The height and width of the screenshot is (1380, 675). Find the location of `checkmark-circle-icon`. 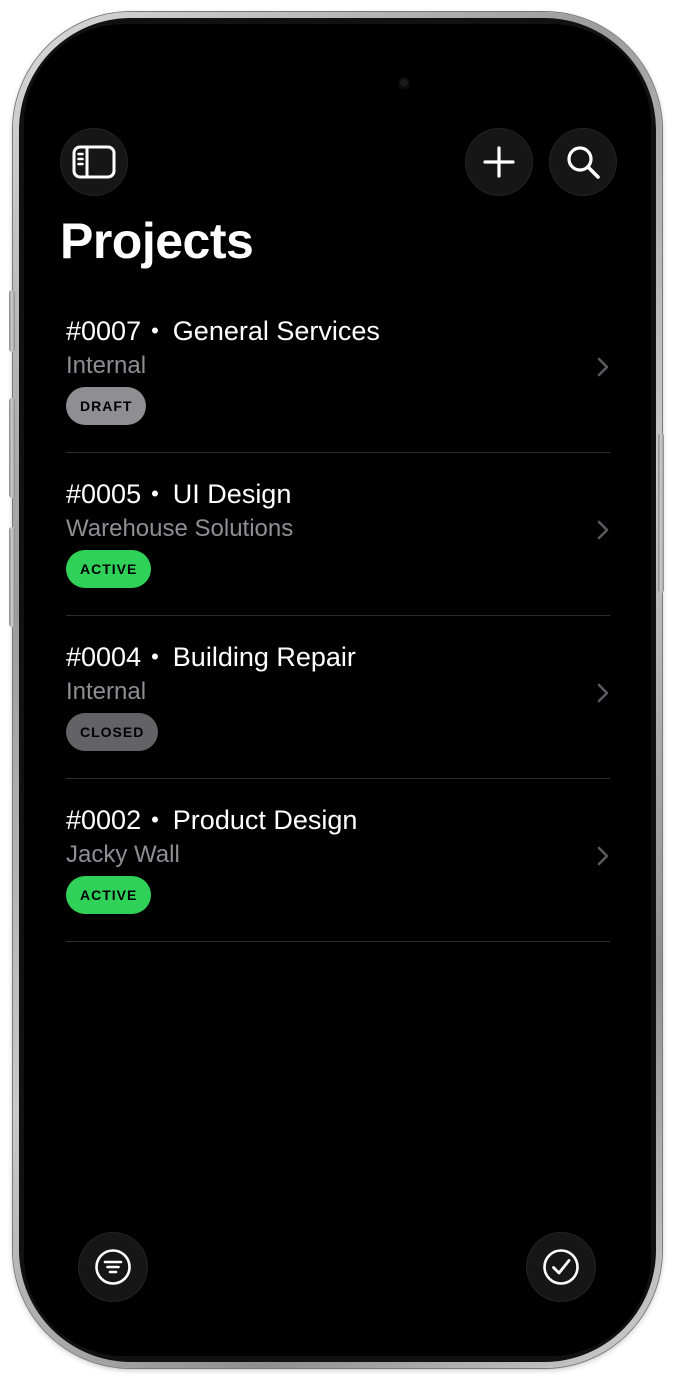

checkmark-circle-icon is located at coordinates (561, 1267).